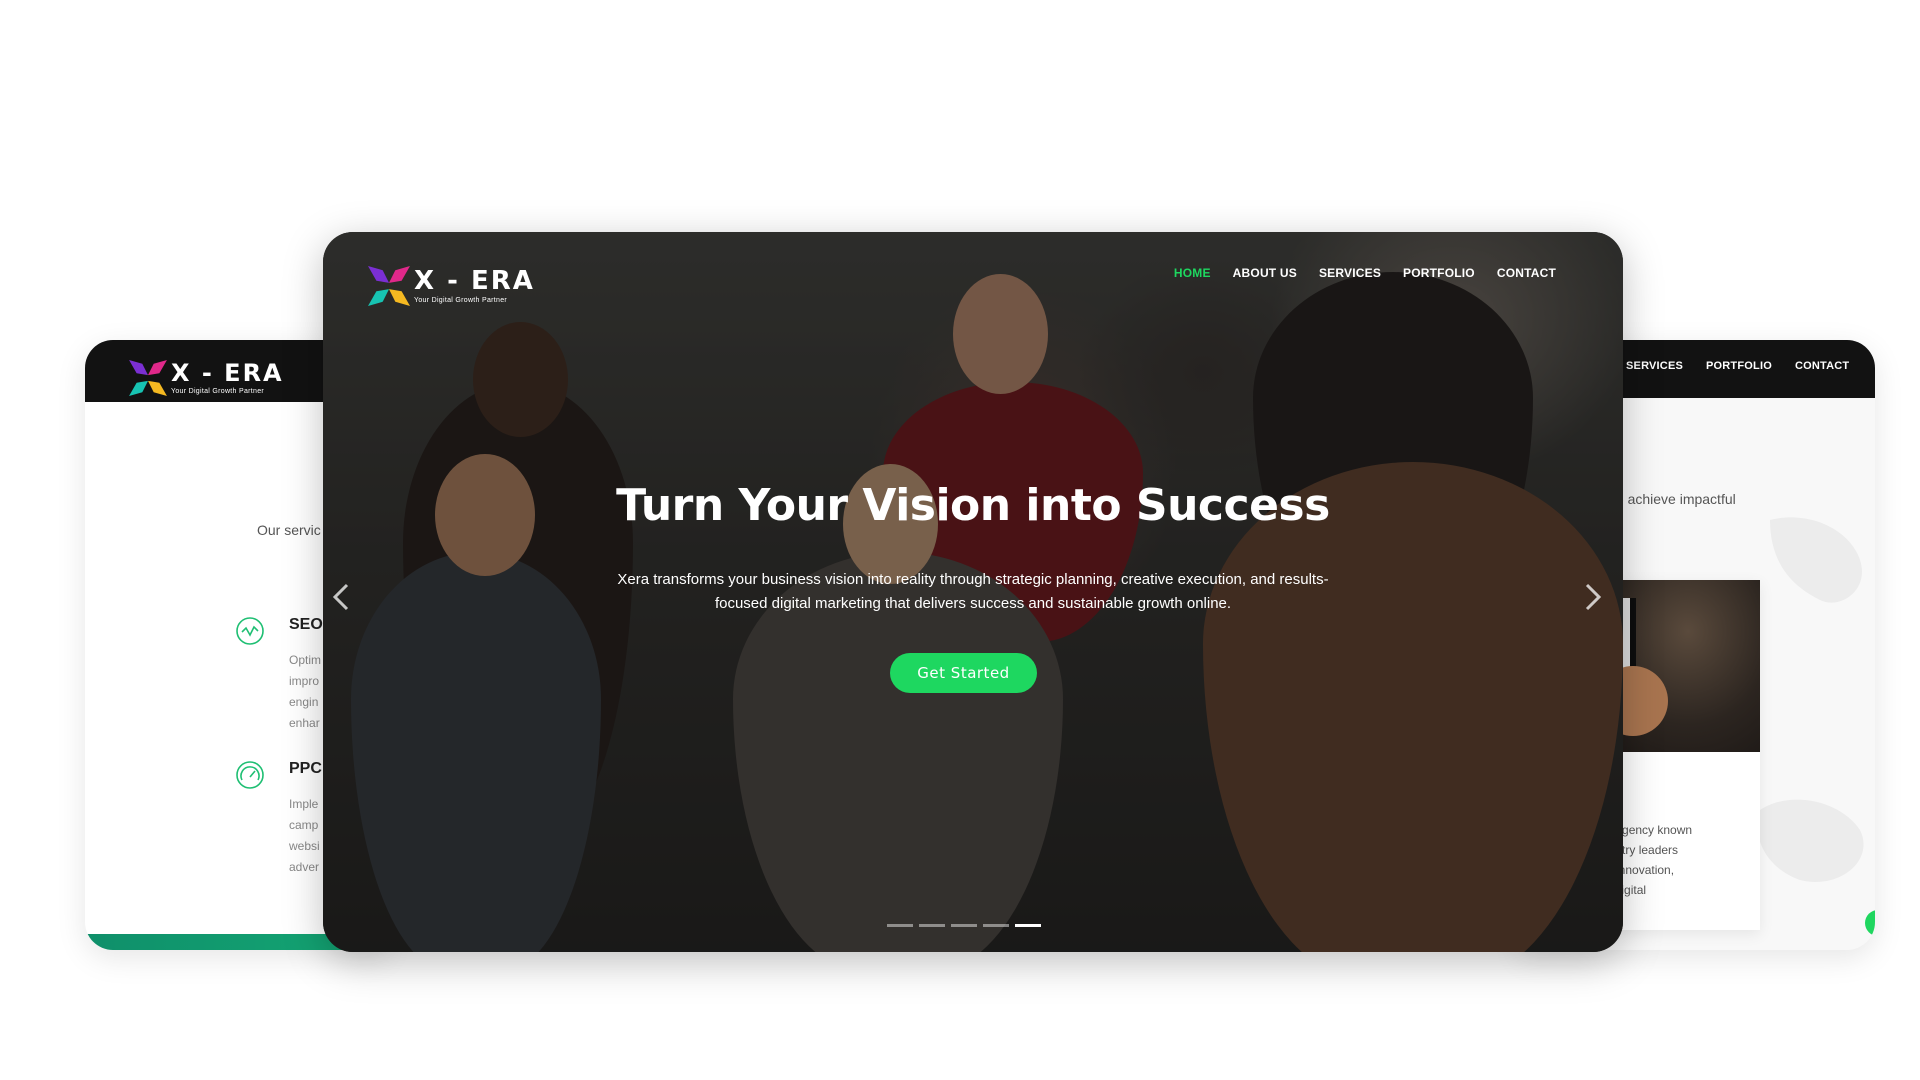 The height and width of the screenshot is (1080, 1920). What do you see at coordinates (1870, 923) in the screenshot?
I see `scroll-top-button` at bounding box center [1870, 923].